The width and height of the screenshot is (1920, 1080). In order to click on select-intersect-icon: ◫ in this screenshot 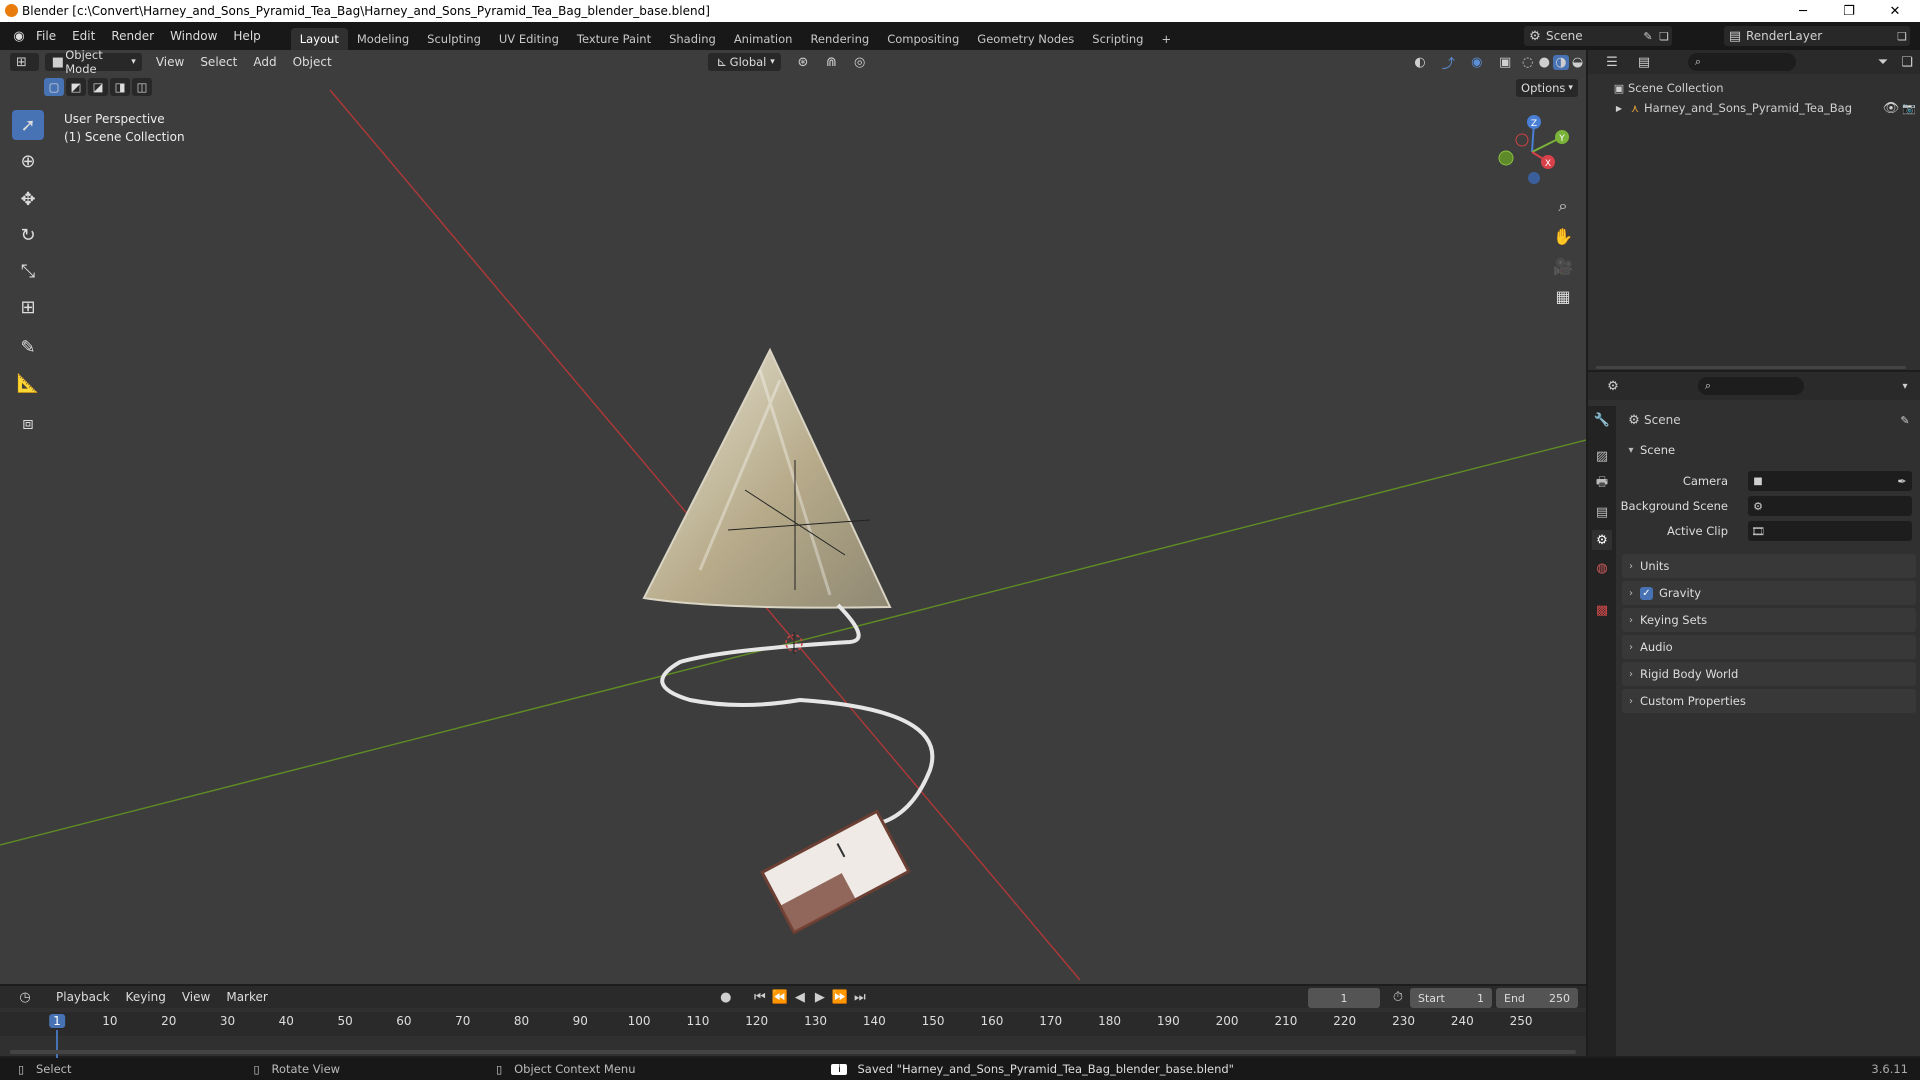, I will do `click(142, 87)`.